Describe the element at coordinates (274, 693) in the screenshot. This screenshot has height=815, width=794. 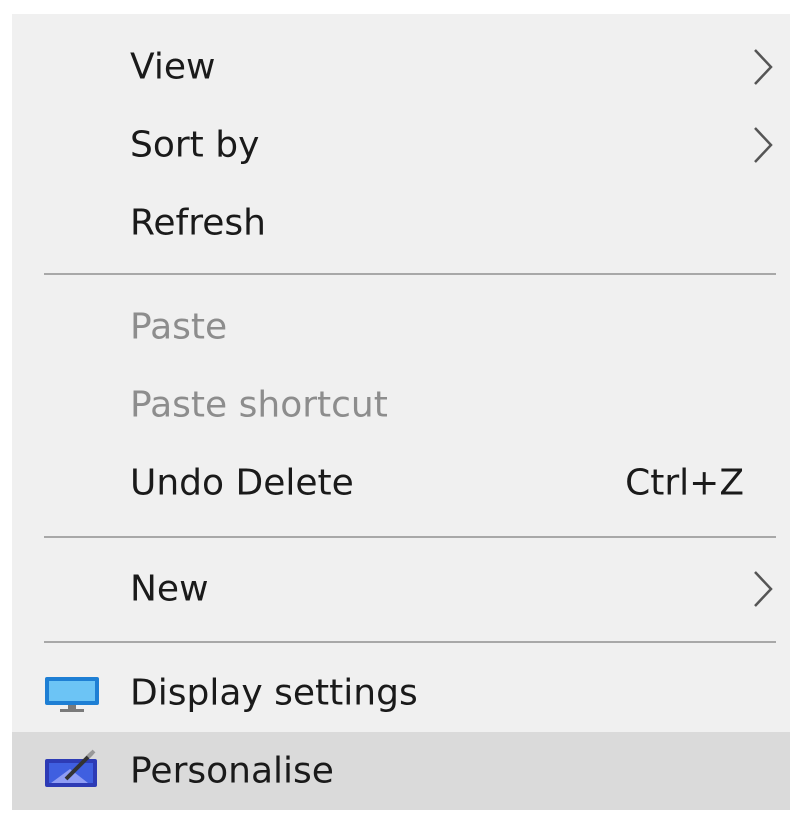
I see `menu-item-label: Display settings` at that location.